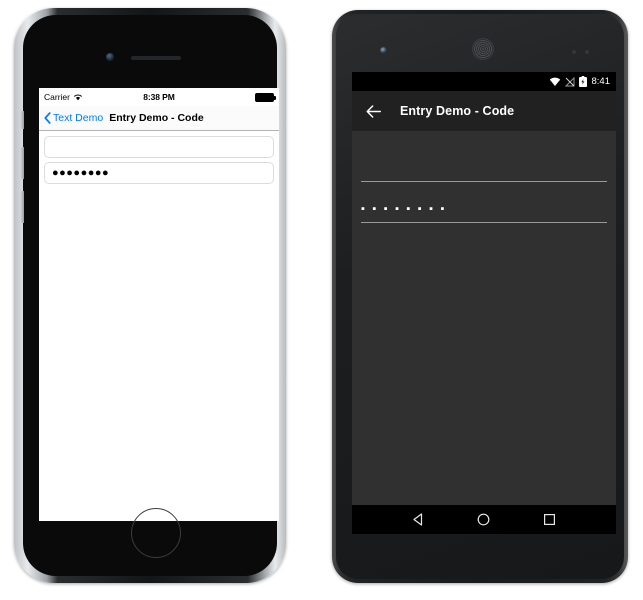 The image size is (643, 600). I want to click on battery-charging-icon, so click(582, 81).